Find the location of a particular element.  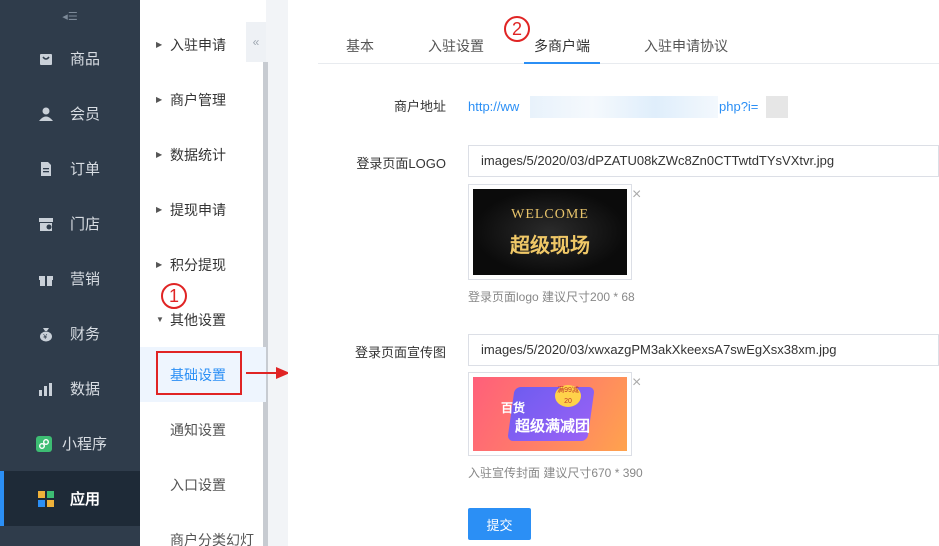

sidebar-item-data: 数据 is located at coordinates (70, 388).